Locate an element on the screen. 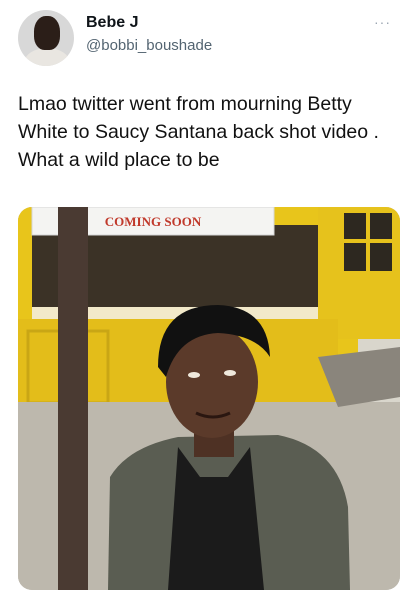 Image resolution: width=417 pixels, height=600 pixels. more-options-icon: ··· is located at coordinates (382, 22).